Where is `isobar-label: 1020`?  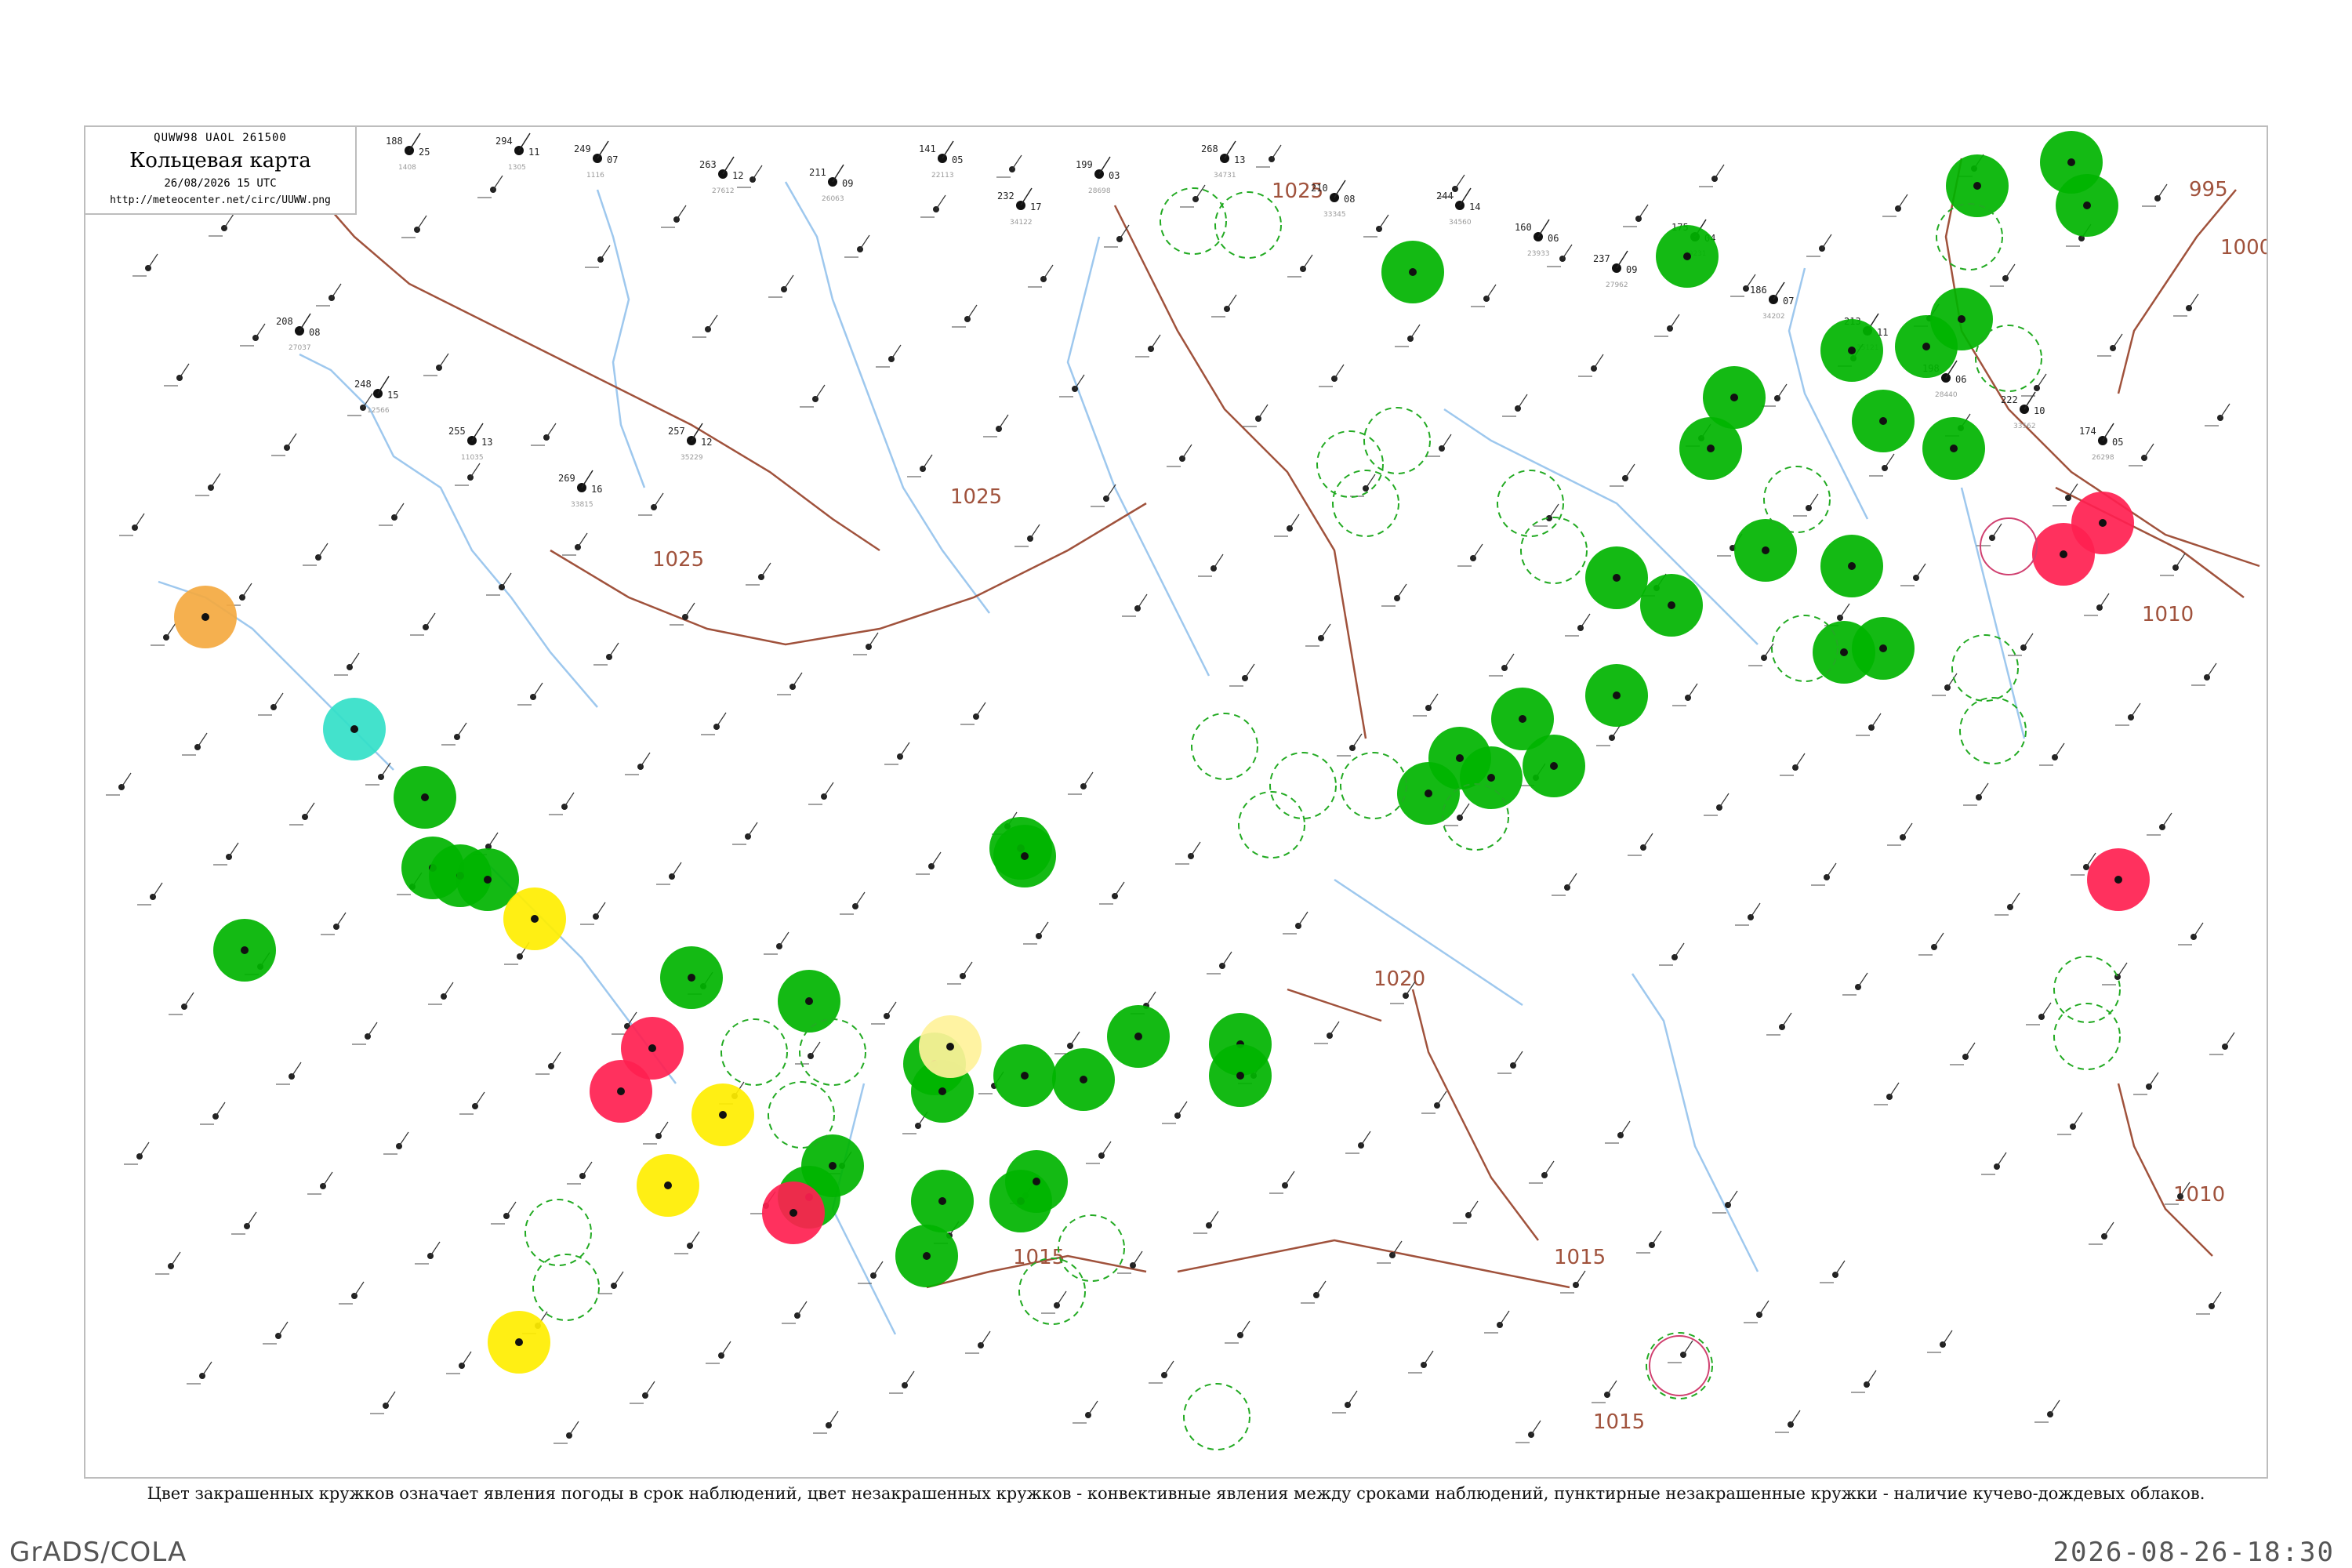 isobar-label: 1020 is located at coordinates (1399, 979).